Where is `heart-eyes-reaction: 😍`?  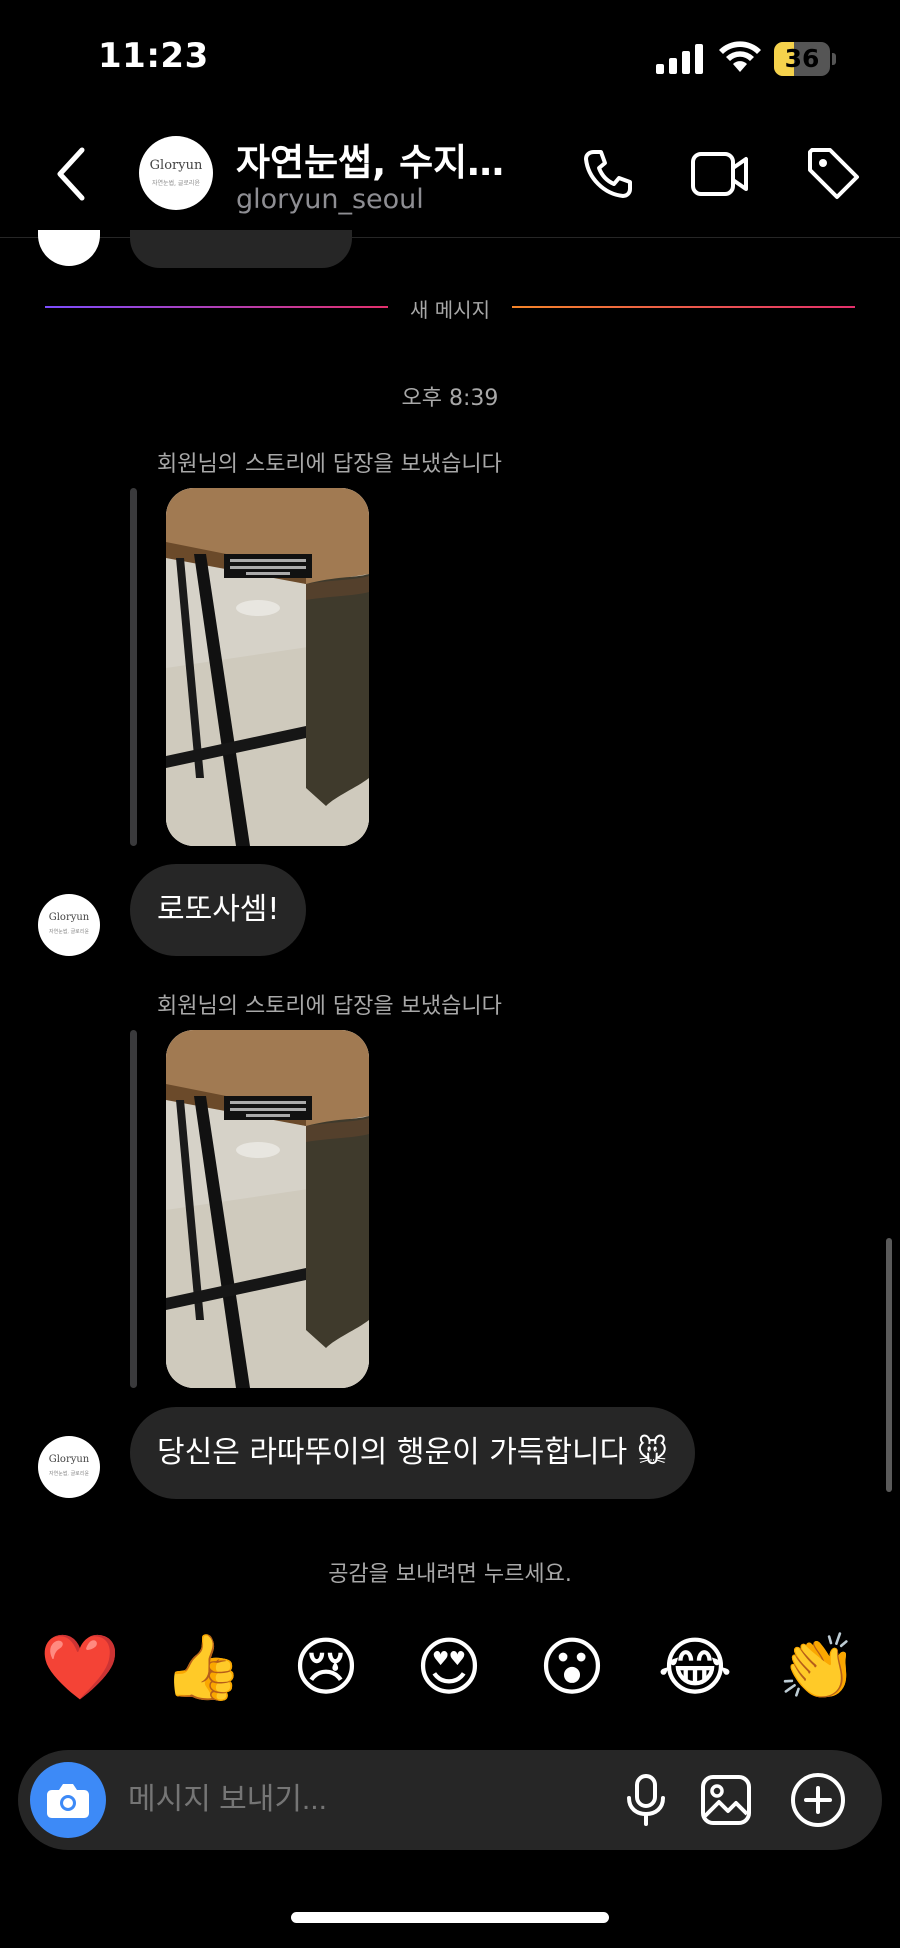 heart-eyes-reaction: 😍 is located at coordinates (449, 1668).